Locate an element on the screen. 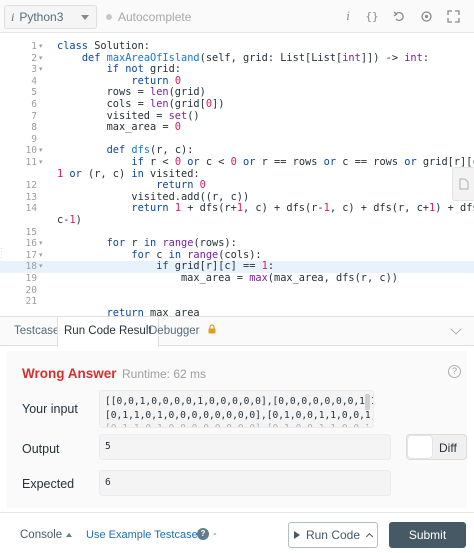 This screenshot has width=474, height=553. line-number: 18 is located at coordinates (31, 267).